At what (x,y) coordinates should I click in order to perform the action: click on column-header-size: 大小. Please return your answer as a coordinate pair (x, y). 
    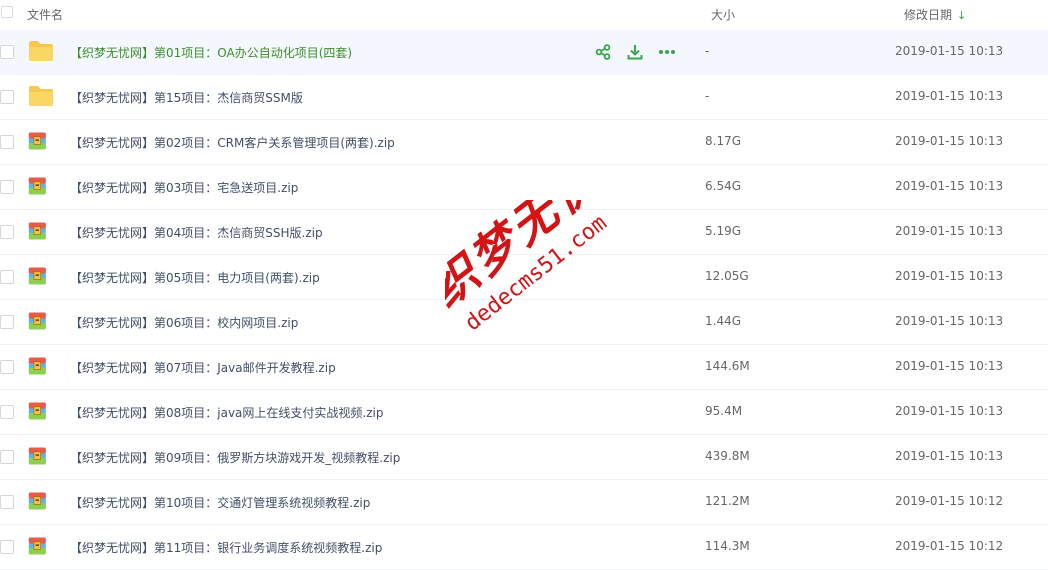
    Looking at the image, I should click on (723, 14).